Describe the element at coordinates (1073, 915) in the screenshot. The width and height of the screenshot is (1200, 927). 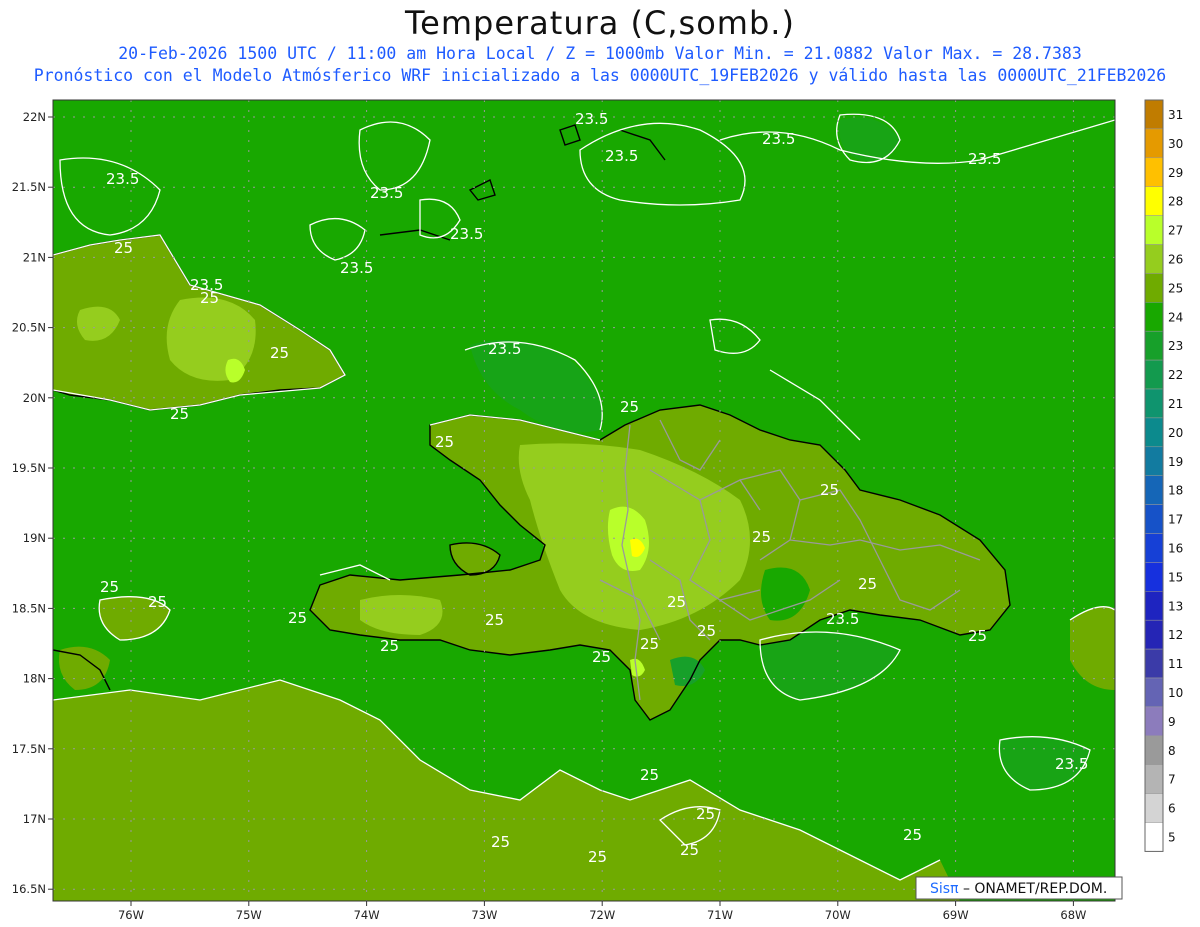
I see `lon-tick-label: 68W` at that location.